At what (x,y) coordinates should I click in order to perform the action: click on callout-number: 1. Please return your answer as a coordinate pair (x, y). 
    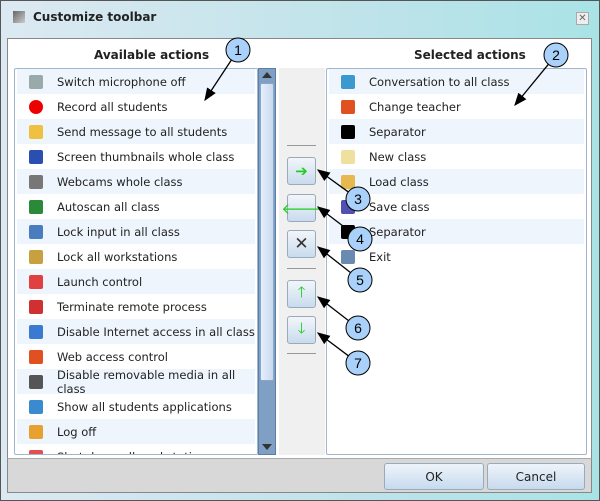
    Looking at the image, I should click on (238, 50).